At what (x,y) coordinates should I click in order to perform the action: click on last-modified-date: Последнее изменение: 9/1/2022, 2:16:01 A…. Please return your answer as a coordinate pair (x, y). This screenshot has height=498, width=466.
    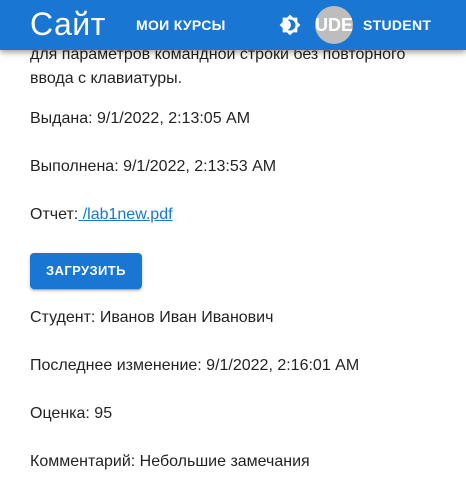
    Looking at the image, I should click on (195, 365).